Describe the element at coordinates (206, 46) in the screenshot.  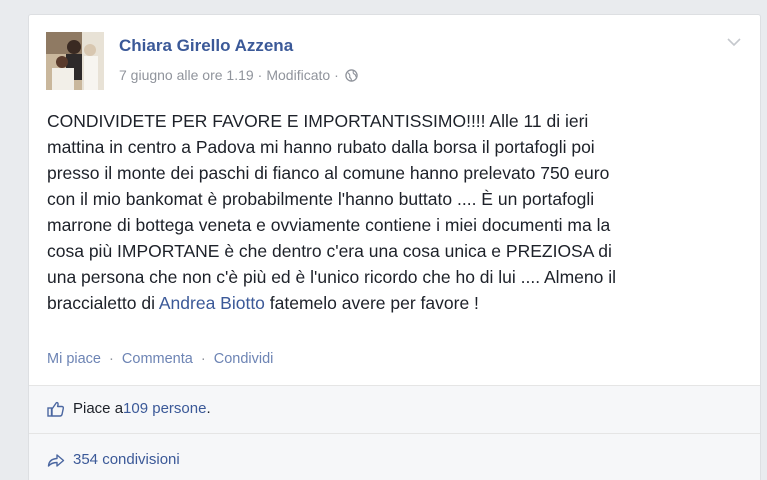
I see `author-name: Chiara Girello Azzena` at that location.